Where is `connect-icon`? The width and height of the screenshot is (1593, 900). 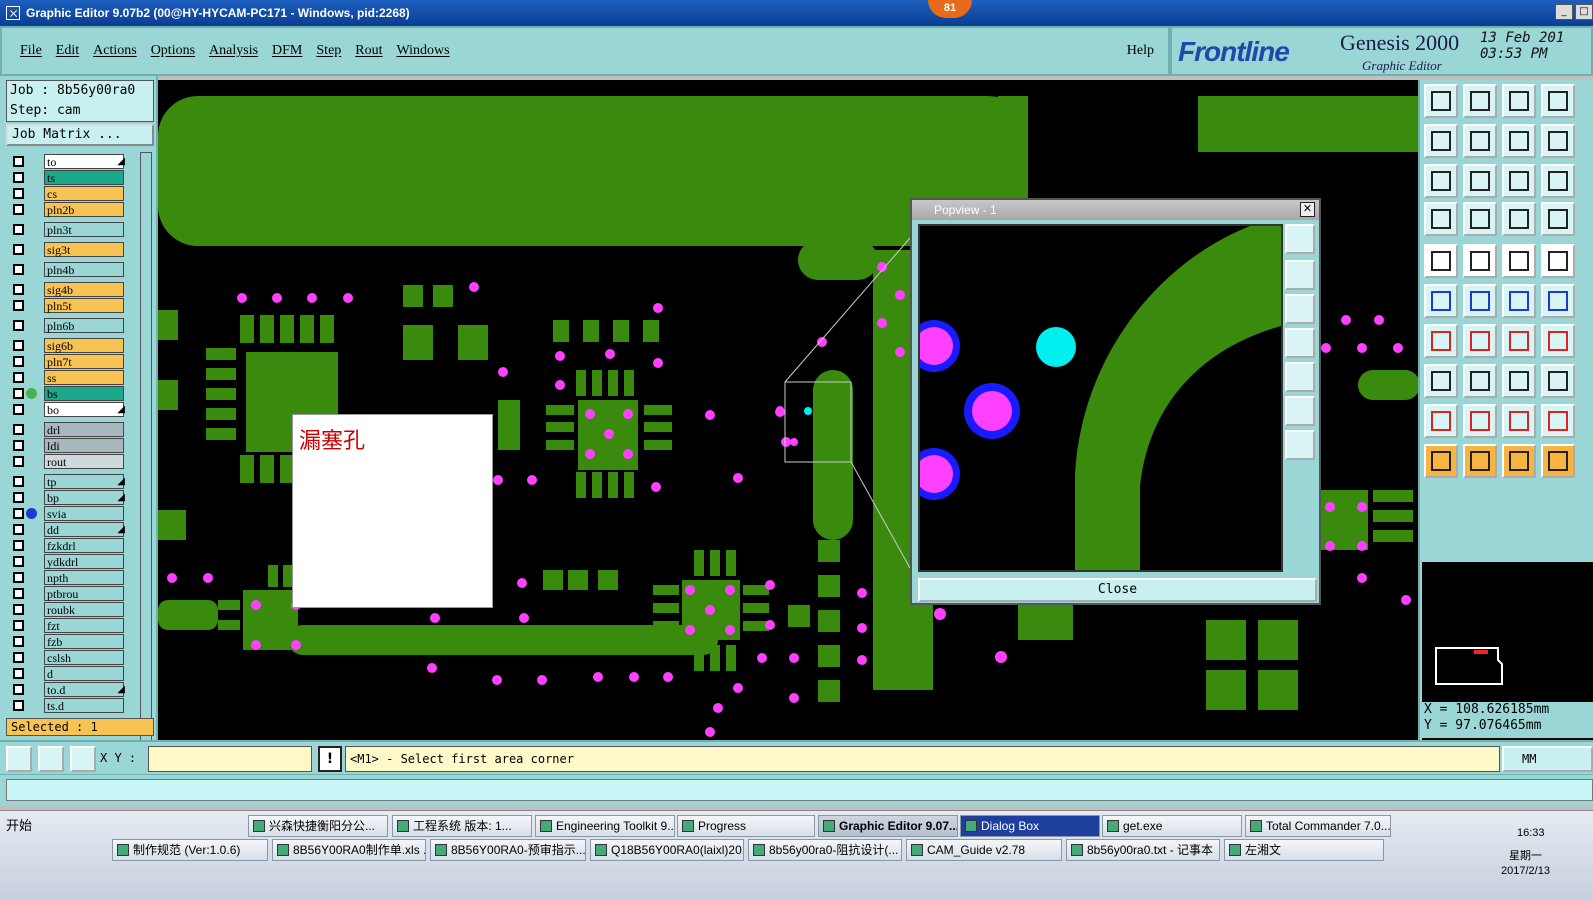 connect-icon is located at coordinates (1441, 301).